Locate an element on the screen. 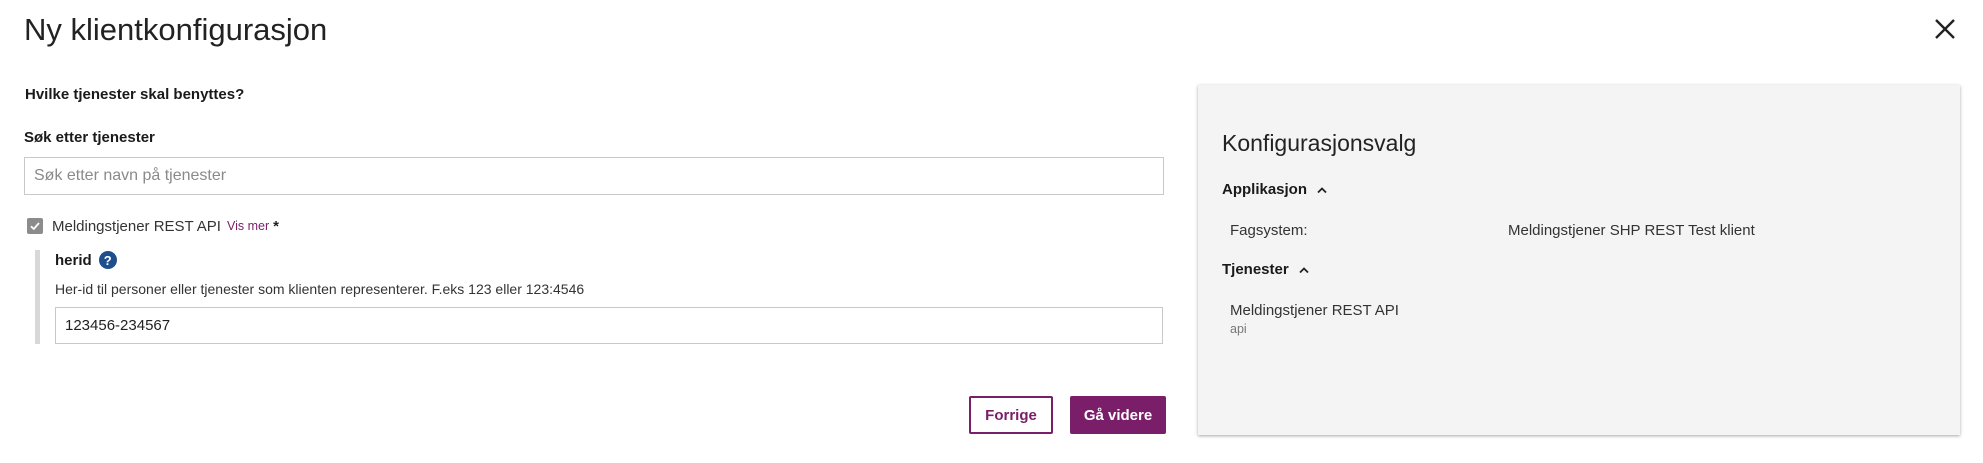  herid-label: herid is located at coordinates (73, 260).